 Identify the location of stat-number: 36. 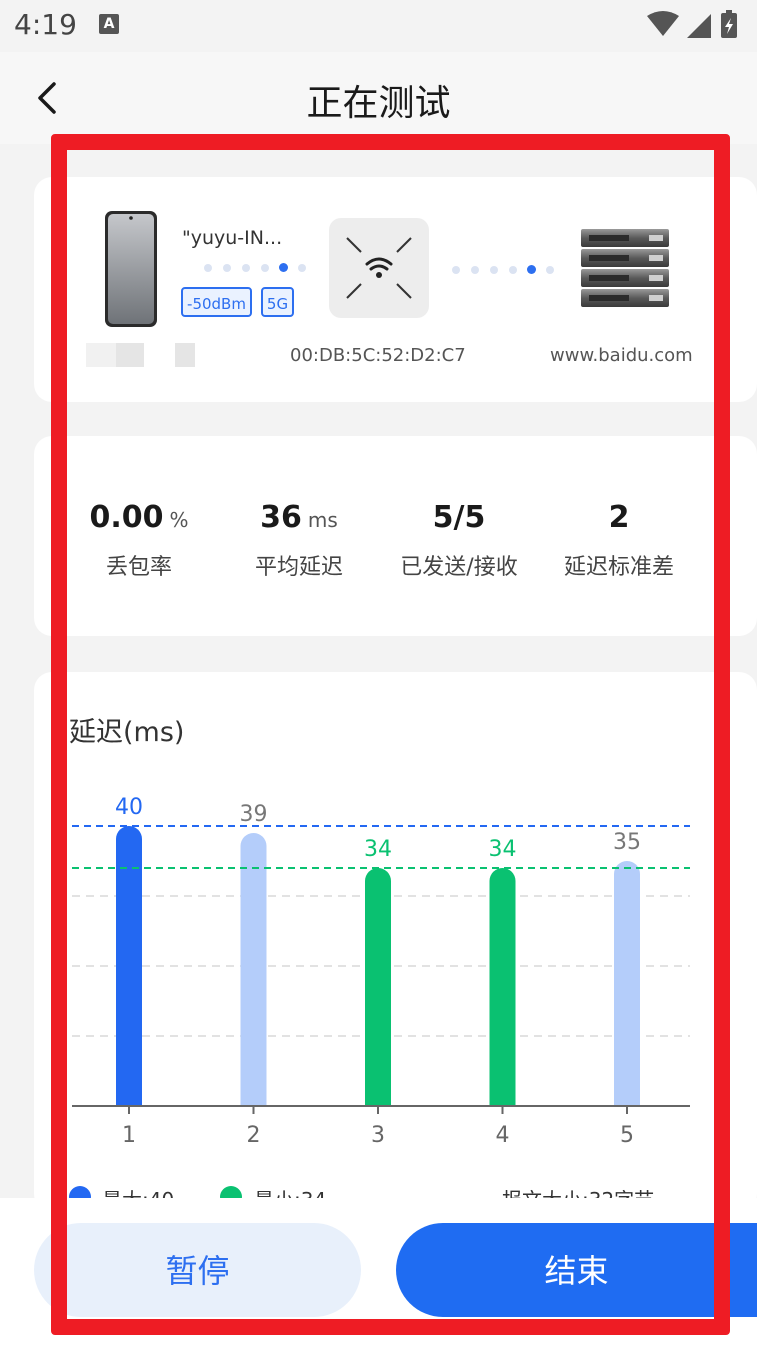
(281, 517).